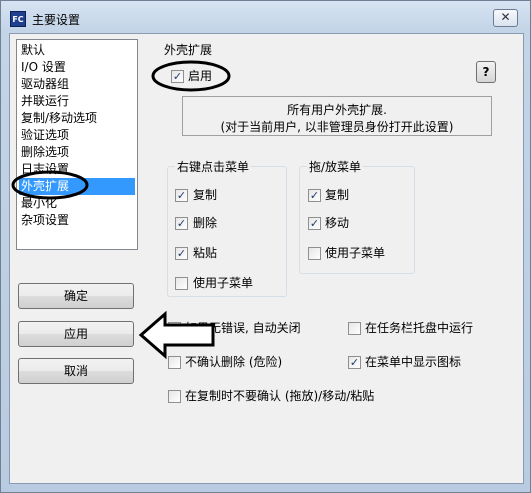  What do you see at coordinates (77, 135) in the screenshot?
I see `sidebar-item-verify: 验证选项` at bounding box center [77, 135].